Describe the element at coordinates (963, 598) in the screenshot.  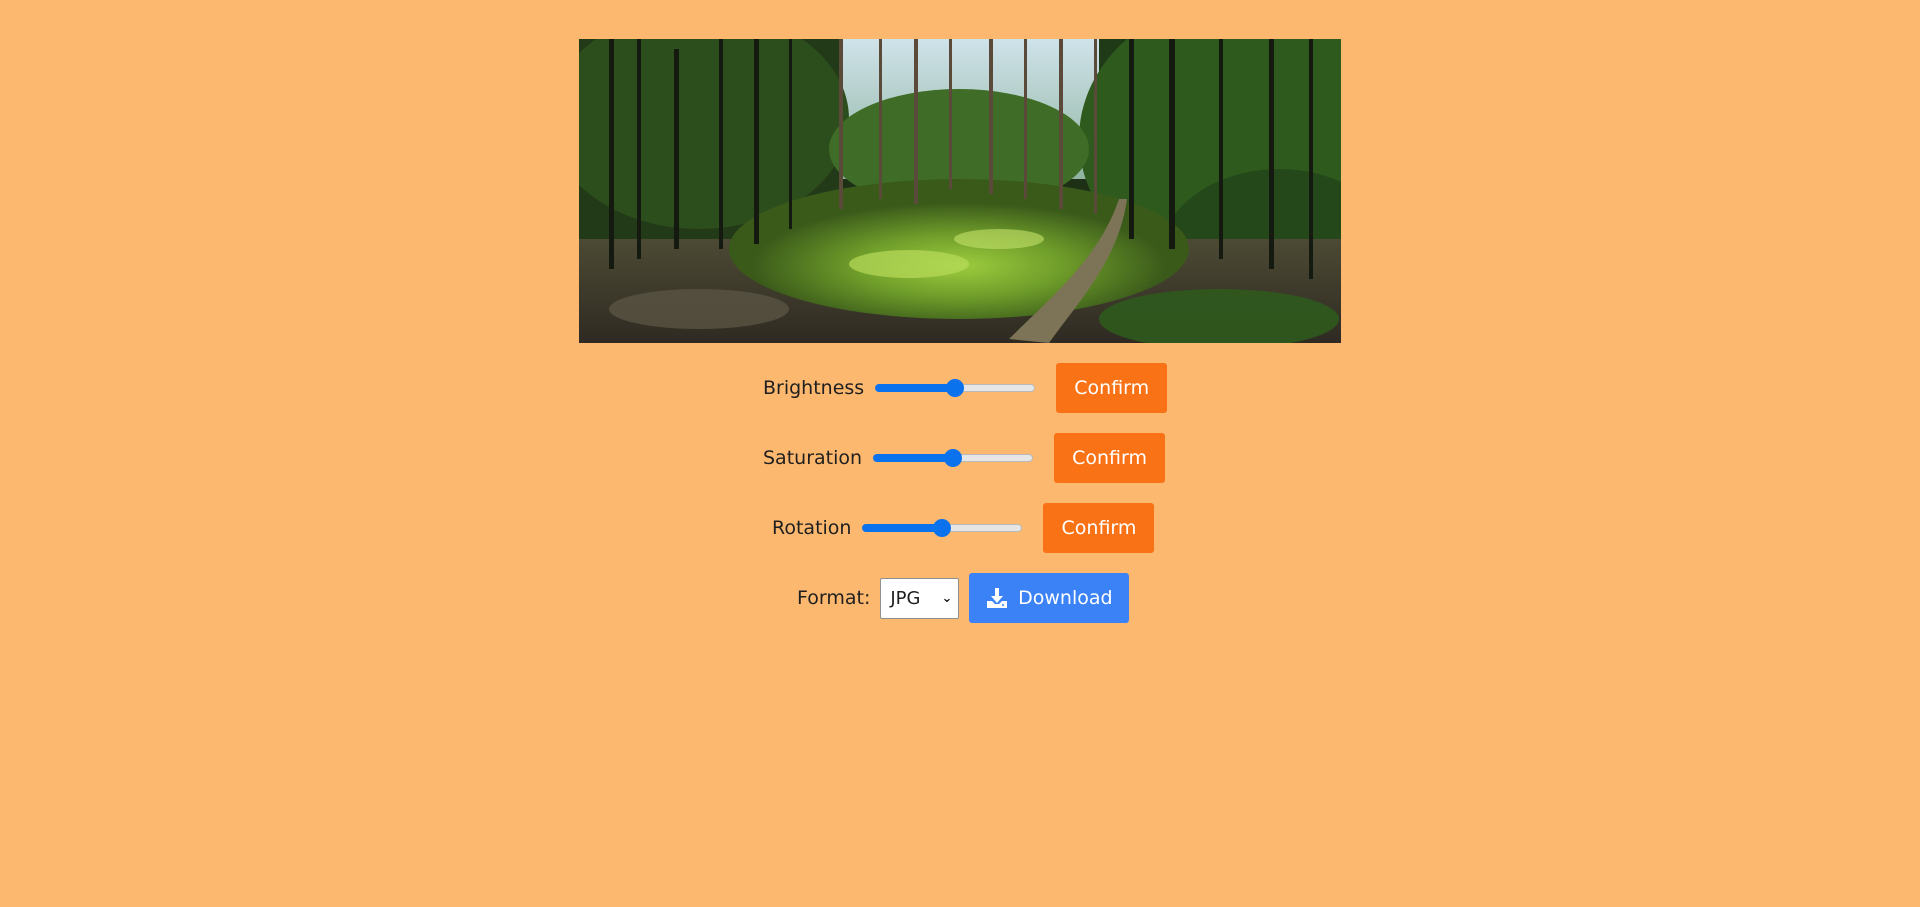
I see `export-row: Format: JPG ⌄ Download` at that location.